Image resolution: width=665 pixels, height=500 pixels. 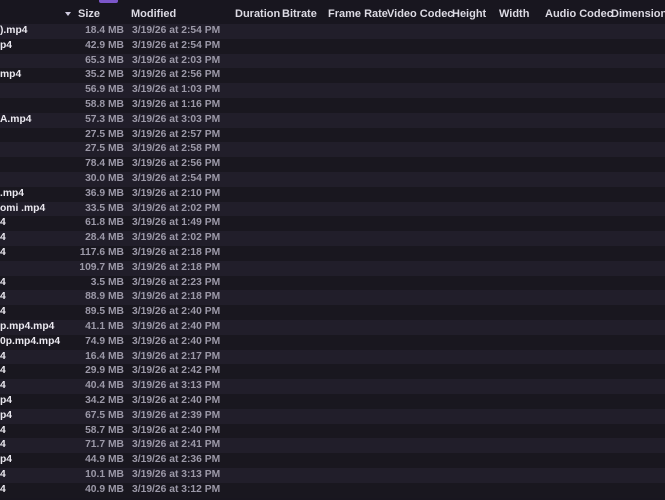 I want to click on file-size-cell: 67.5 MB, so click(x=104, y=415).